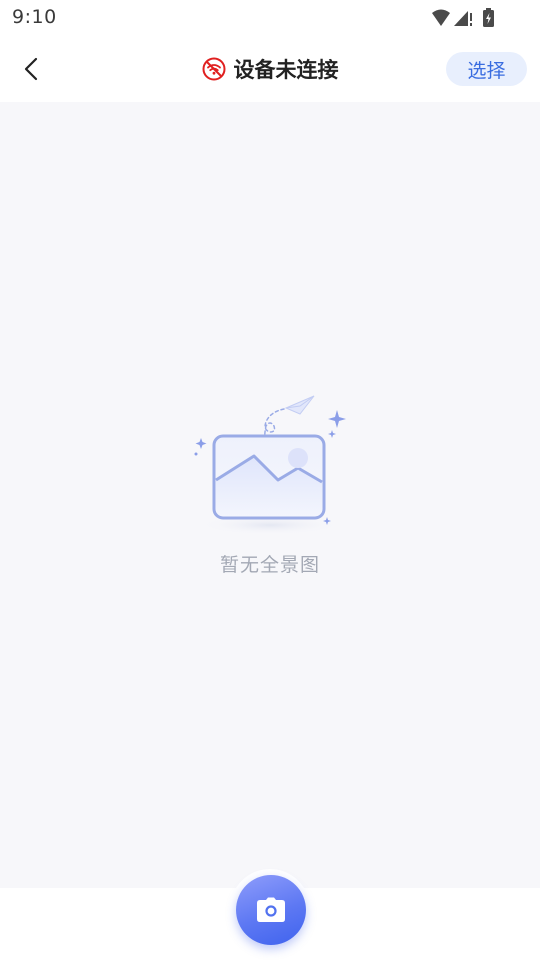 This screenshot has height=960, width=540. I want to click on camera-icon, so click(271, 909).